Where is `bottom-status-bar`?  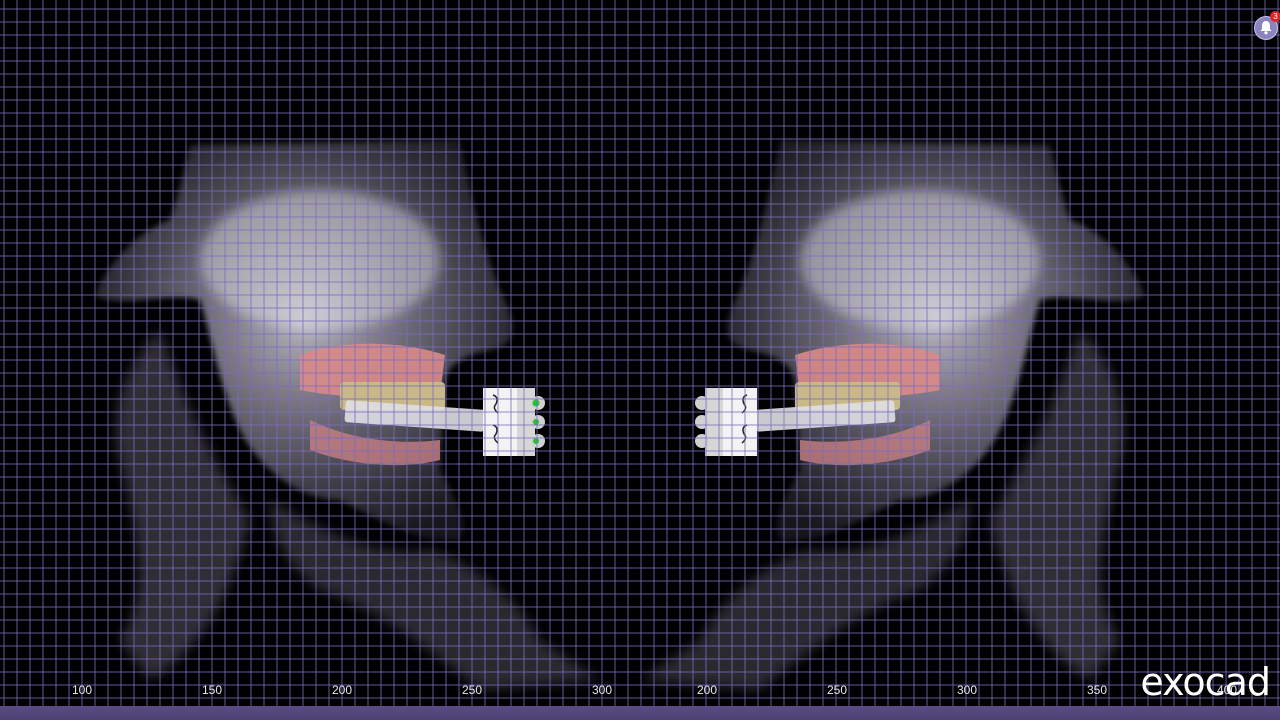 bottom-status-bar is located at coordinates (640, 713).